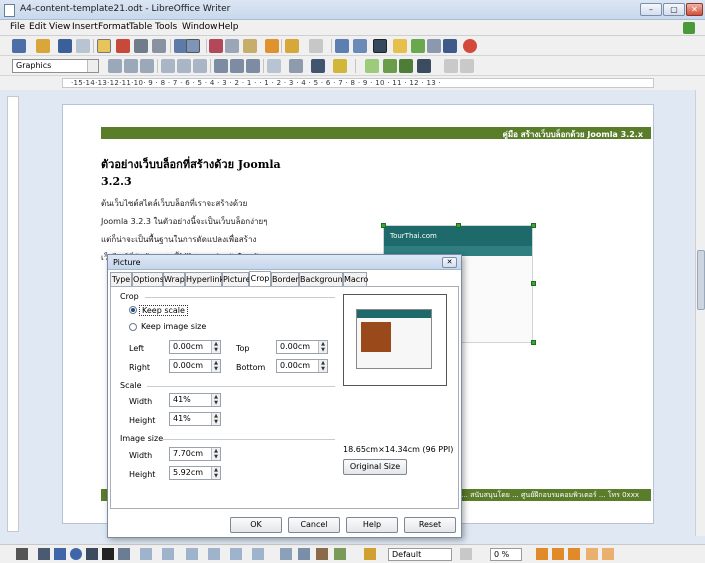 The width and height of the screenshot is (705, 563). What do you see at coordinates (195, 454) in the screenshot?
I see `image-width-input: 7.70cm ▲ ▼` at bounding box center [195, 454].